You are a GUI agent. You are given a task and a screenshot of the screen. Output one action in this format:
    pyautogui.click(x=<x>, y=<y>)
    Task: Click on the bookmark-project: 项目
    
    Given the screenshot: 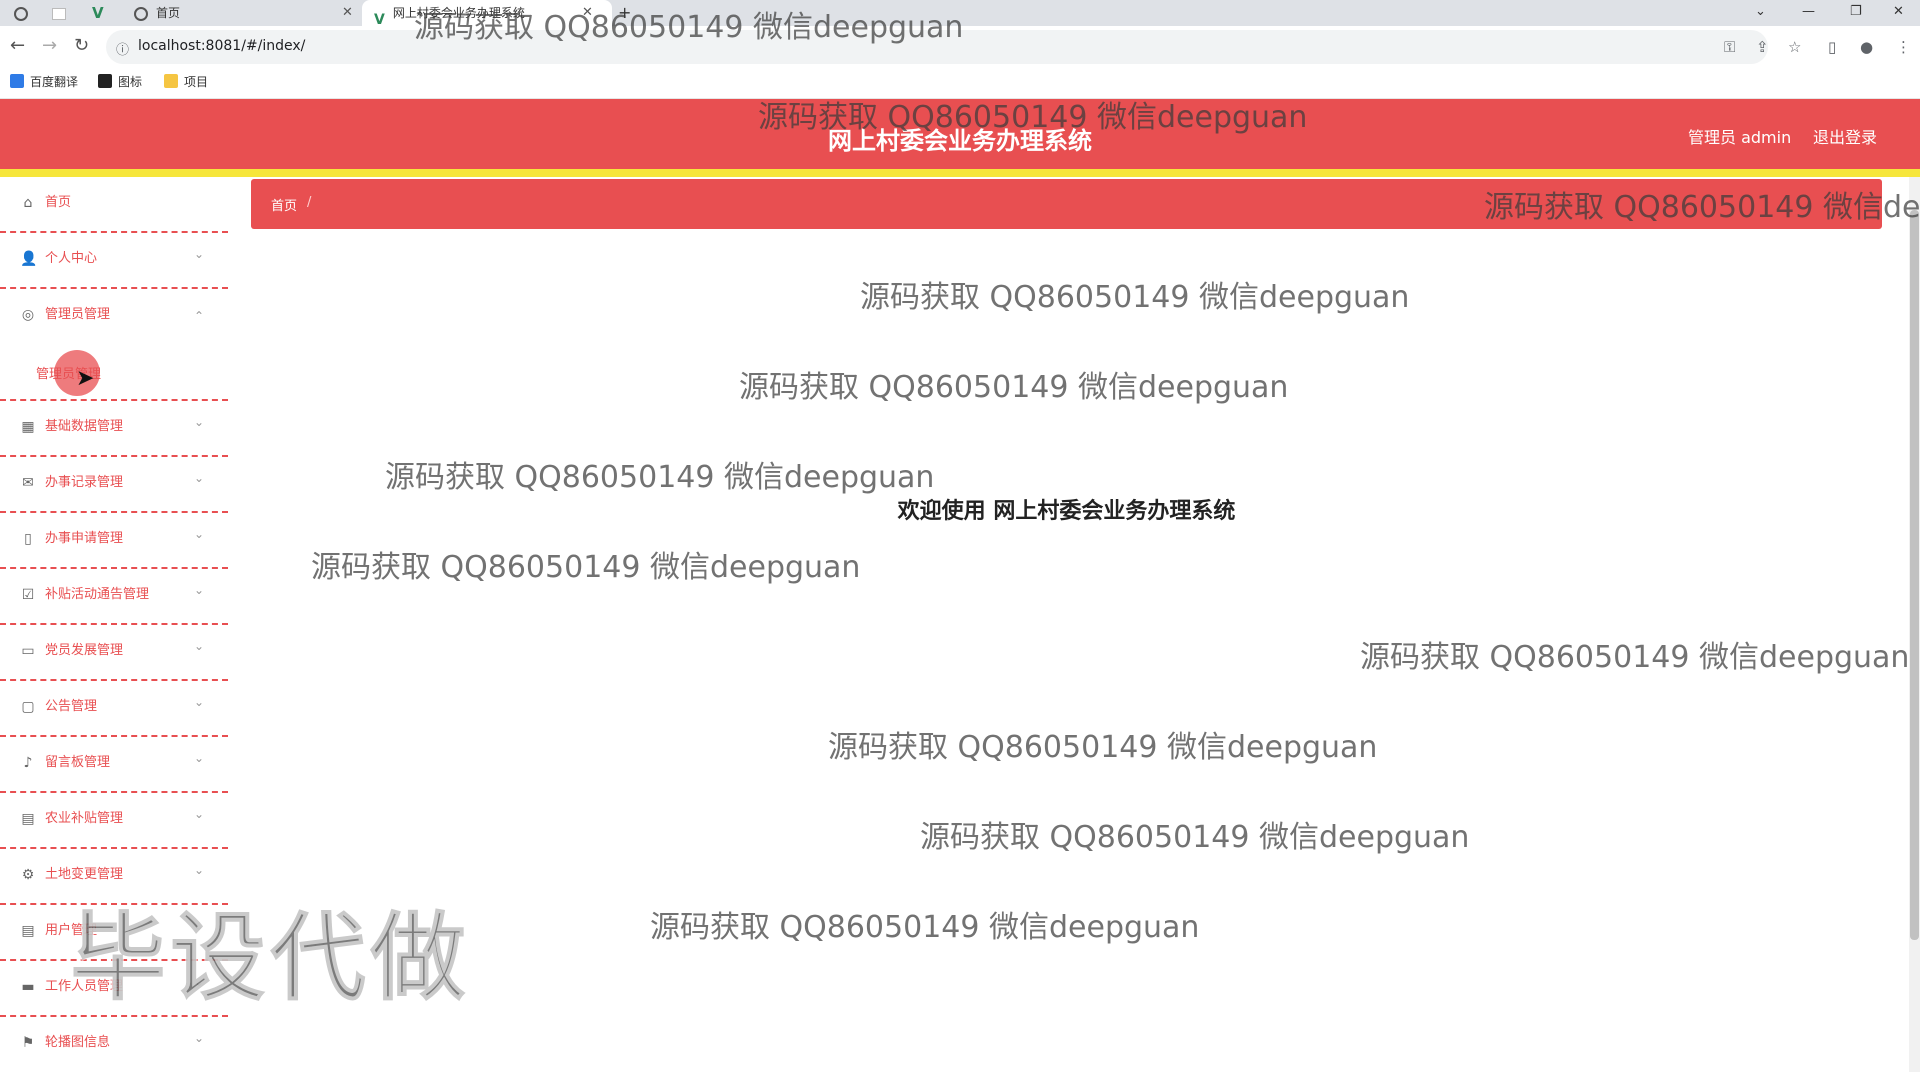 What is the action you would take?
    pyautogui.click(x=186, y=82)
    